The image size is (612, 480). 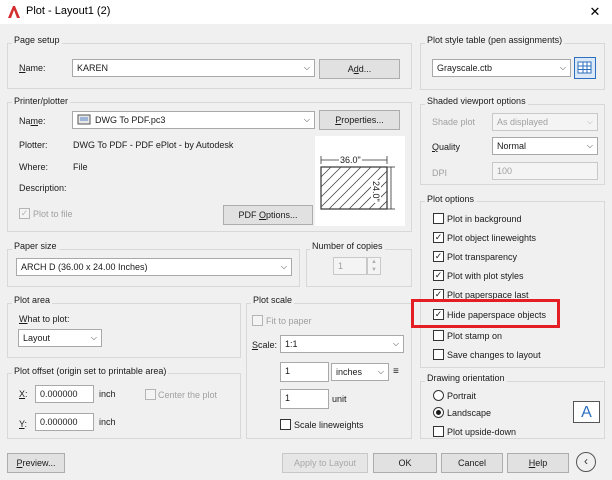 I want to click on close-icon: ✕, so click(x=595, y=12).